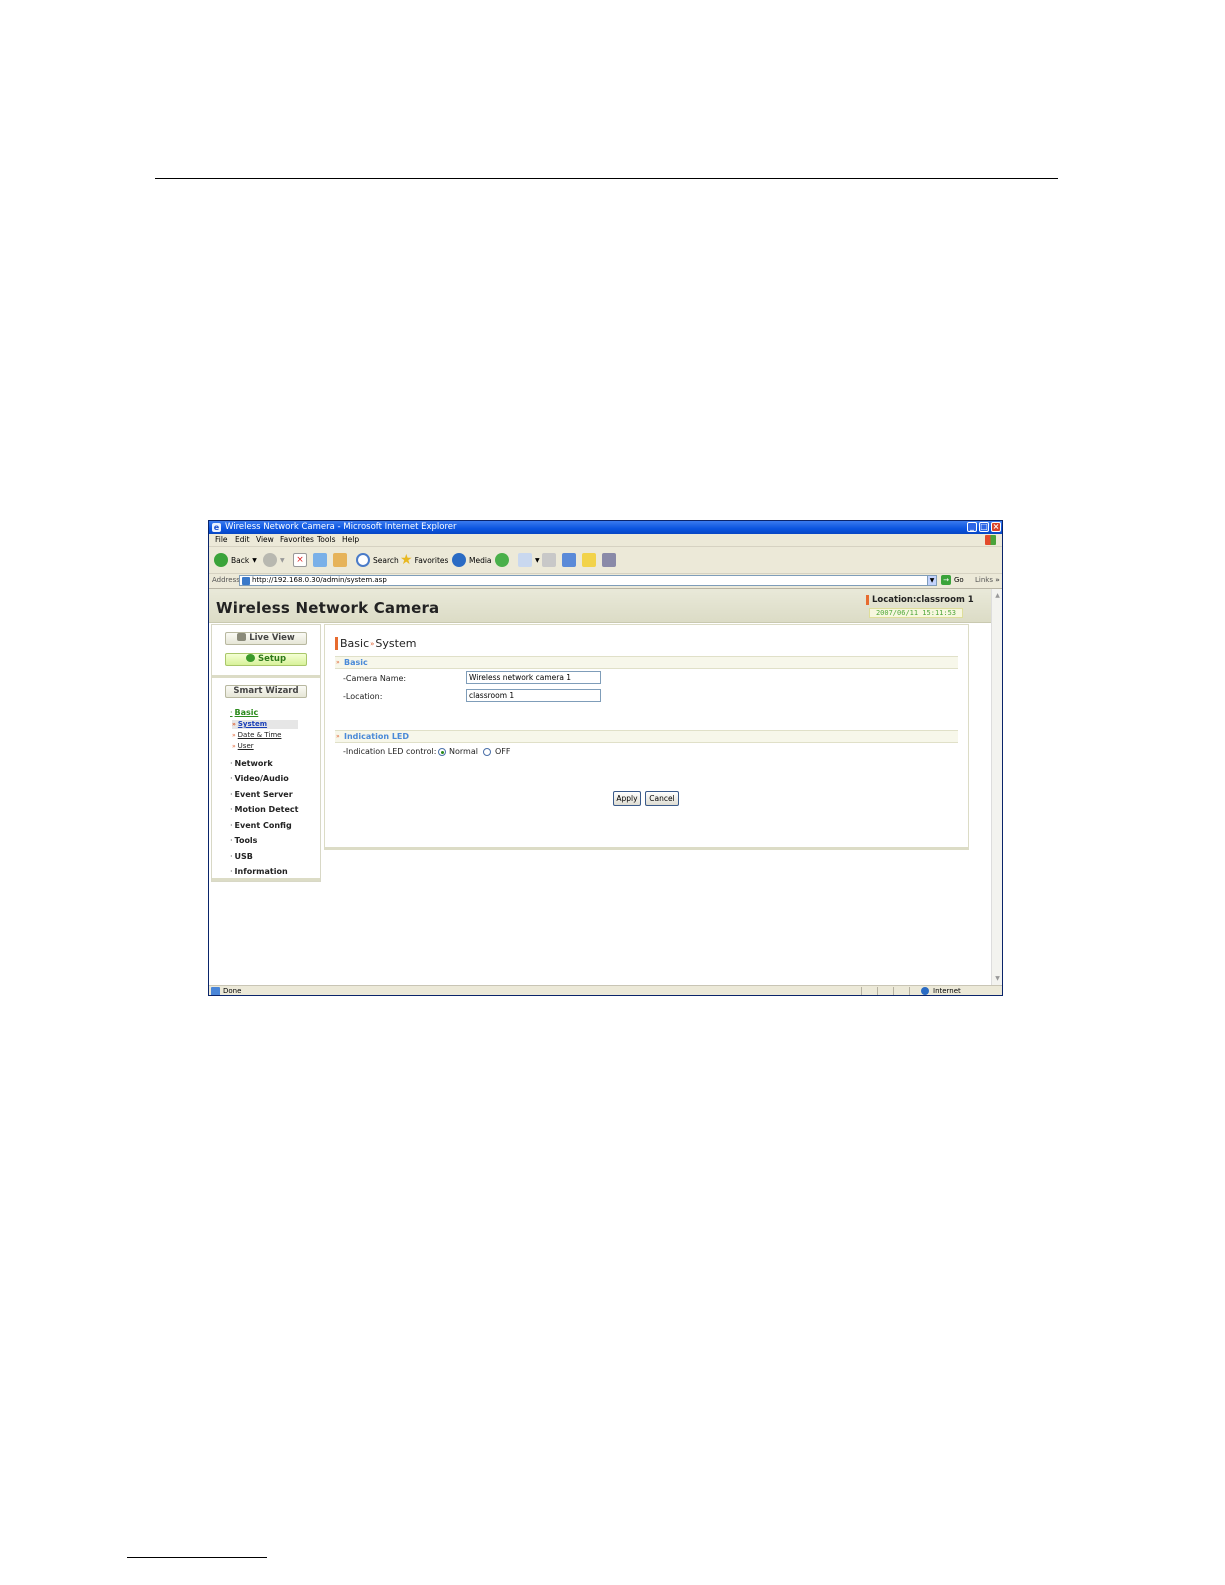  What do you see at coordinates (321, 560) in the screenshot?
I see `refresh-button` at bounding box center [321, 560].